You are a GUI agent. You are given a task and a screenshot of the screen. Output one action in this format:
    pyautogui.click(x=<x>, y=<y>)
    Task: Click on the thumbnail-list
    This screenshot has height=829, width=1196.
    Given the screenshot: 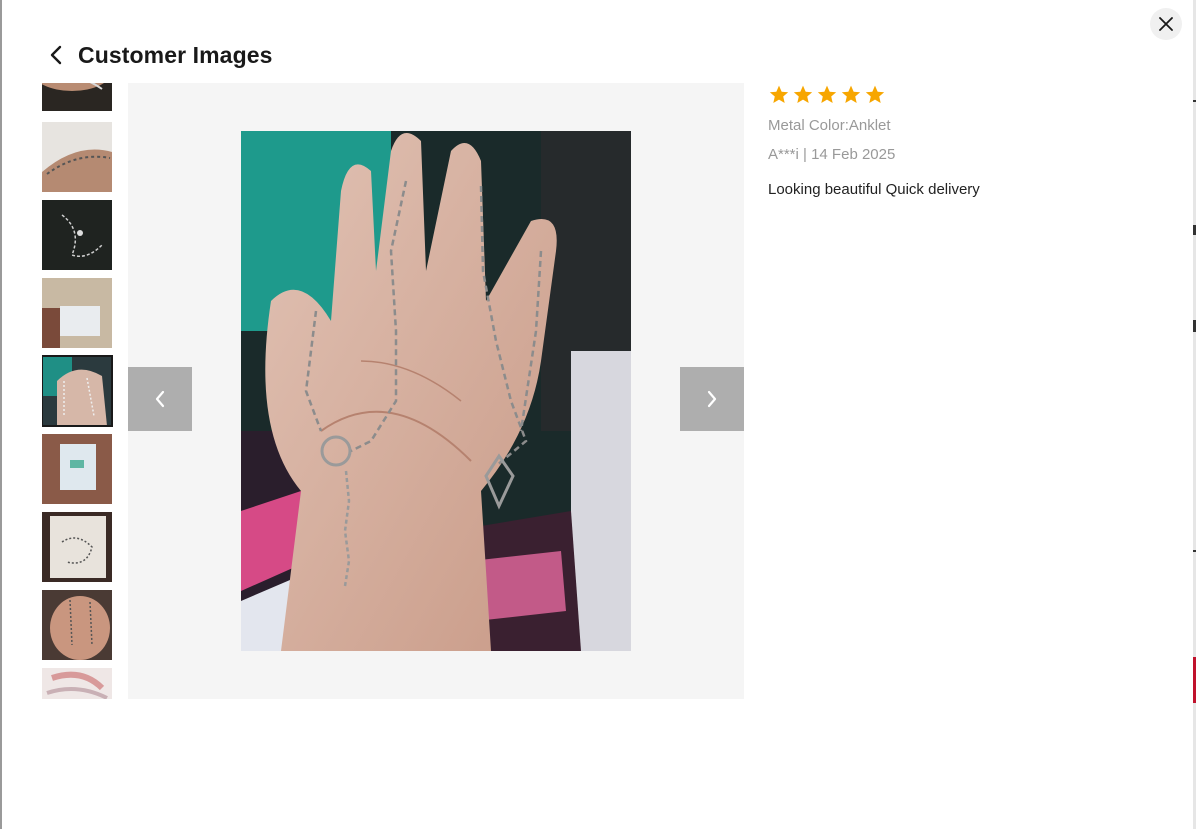 What is the action you would take?
    pyautogui.click(x=78, y=391)
    